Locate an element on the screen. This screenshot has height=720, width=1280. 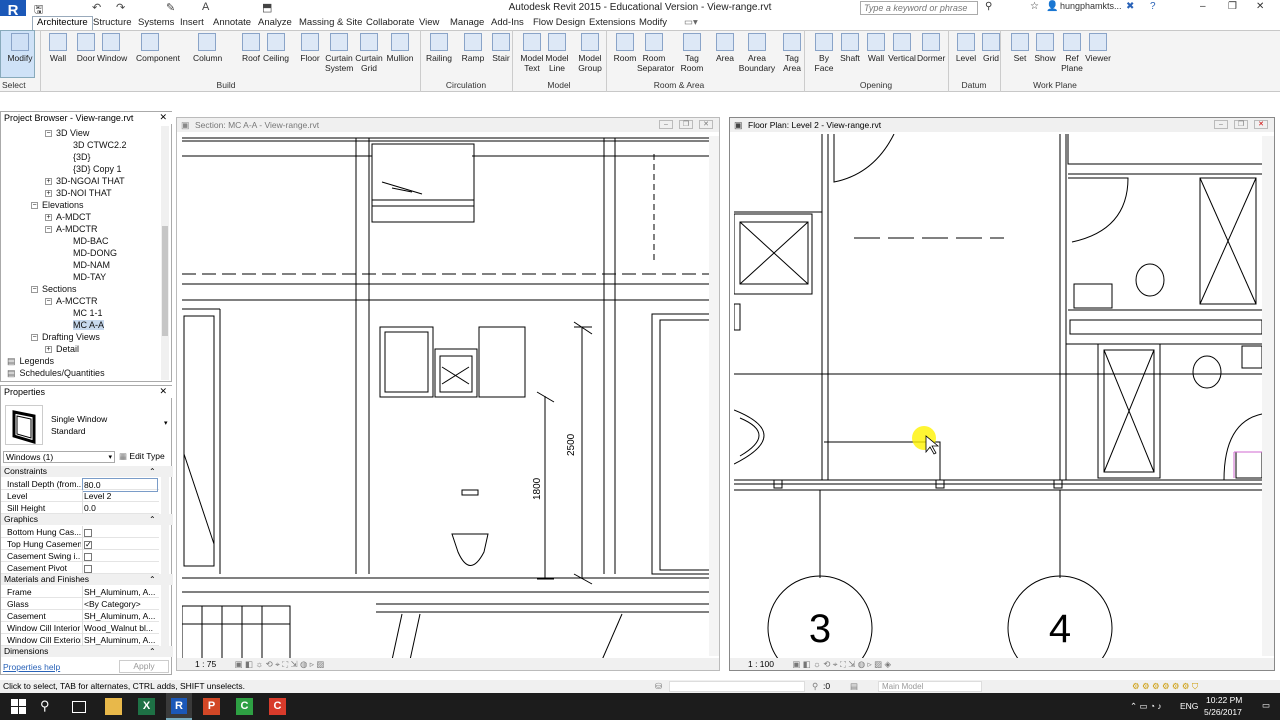
properties-help-link: Properties help is located at coordinates (31, 667).